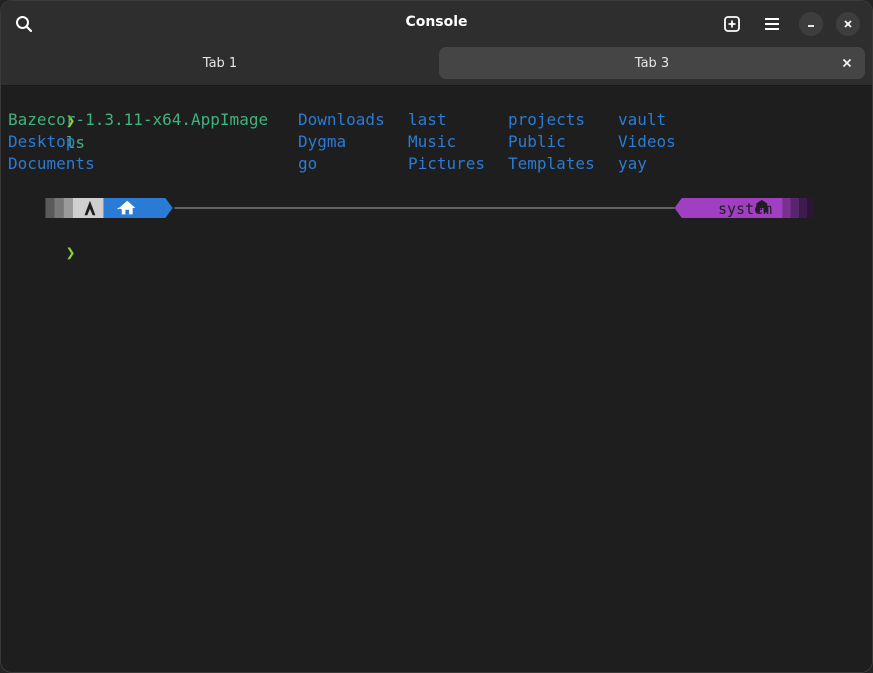  I want to click on ls-entry-directory: Dygma, so click(322, 141).